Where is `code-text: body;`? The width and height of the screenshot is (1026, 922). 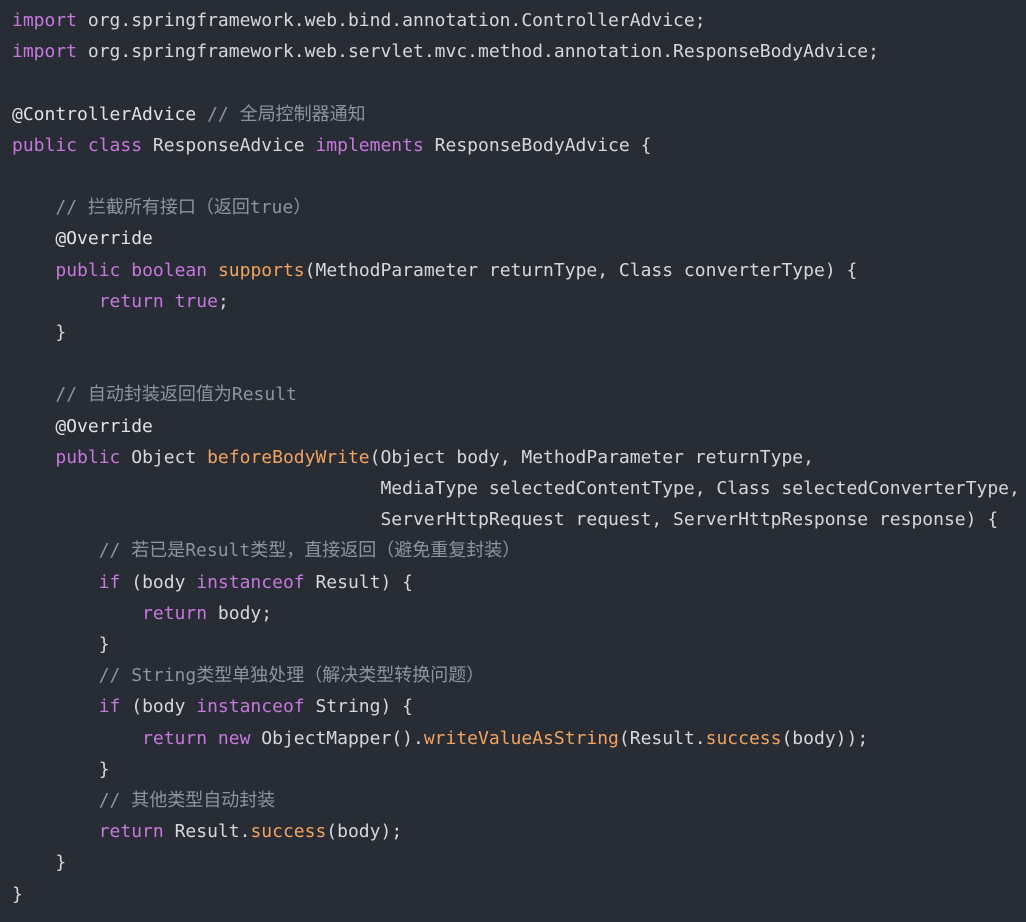
code-text: body; is located at coordinates (240, 613).